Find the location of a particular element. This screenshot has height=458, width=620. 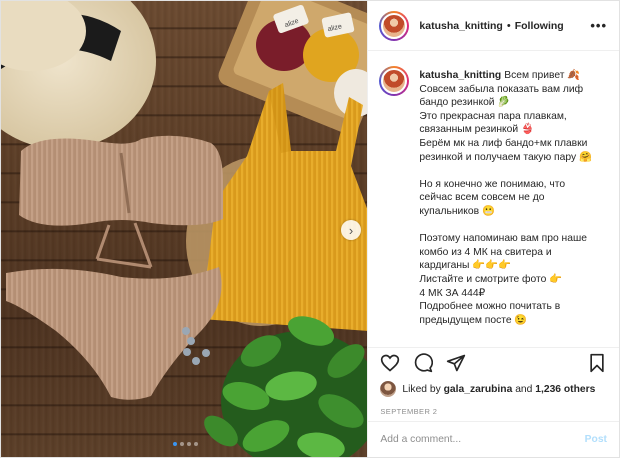

add-comment-bar: Post is located at coordinates (493, 439).